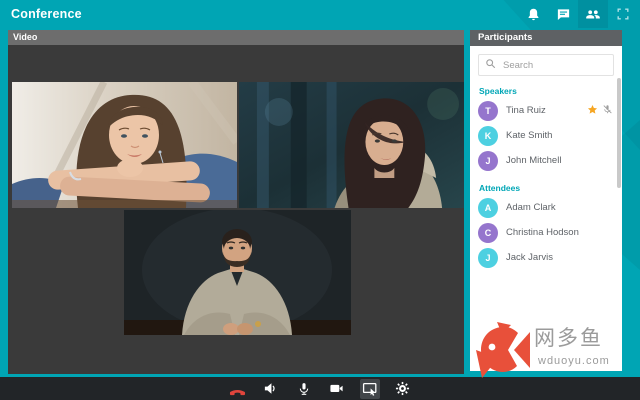 This screenshot has width=640, height=400. I want to click on avatar: T, so click(488, 110).